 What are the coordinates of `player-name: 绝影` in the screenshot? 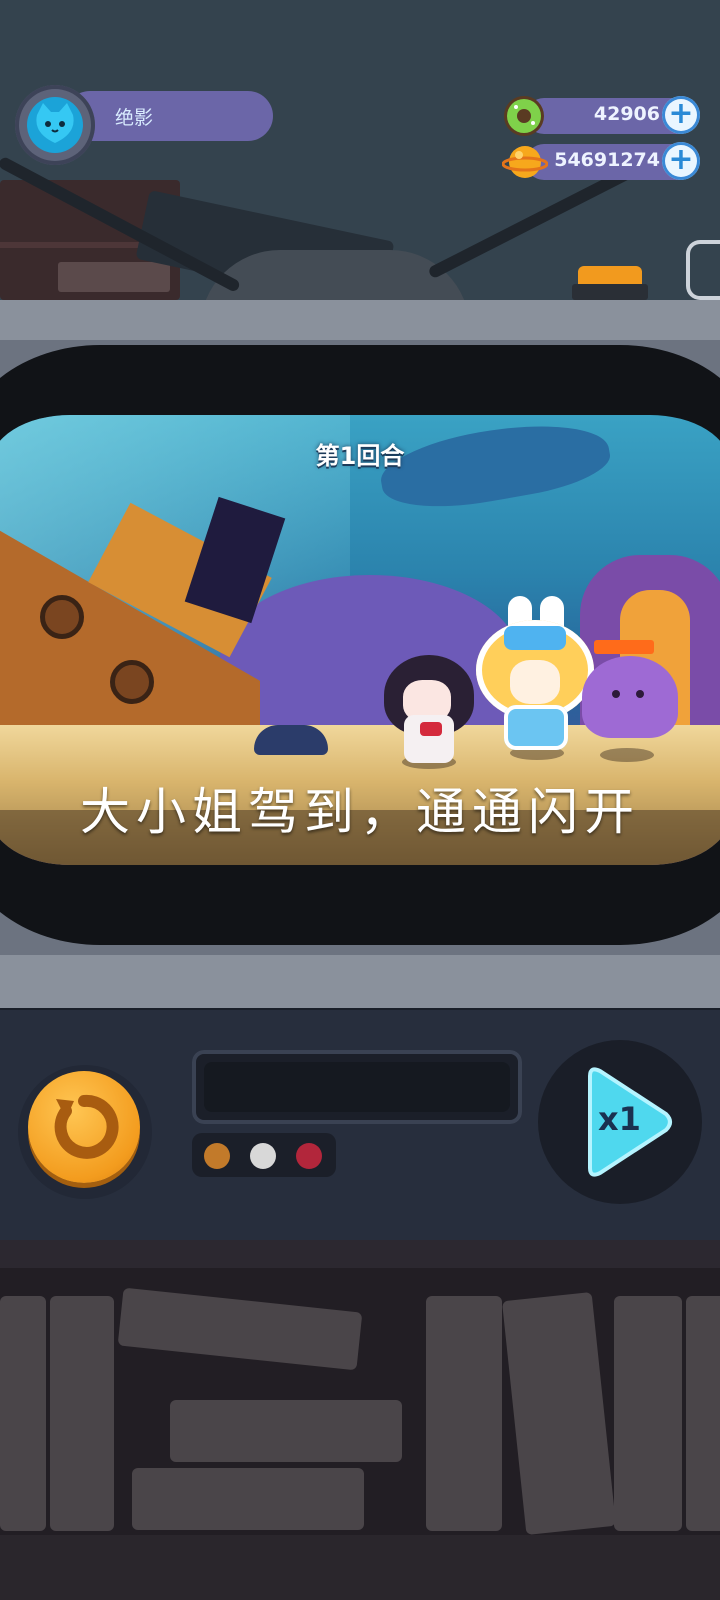 It's located at (134, 118).